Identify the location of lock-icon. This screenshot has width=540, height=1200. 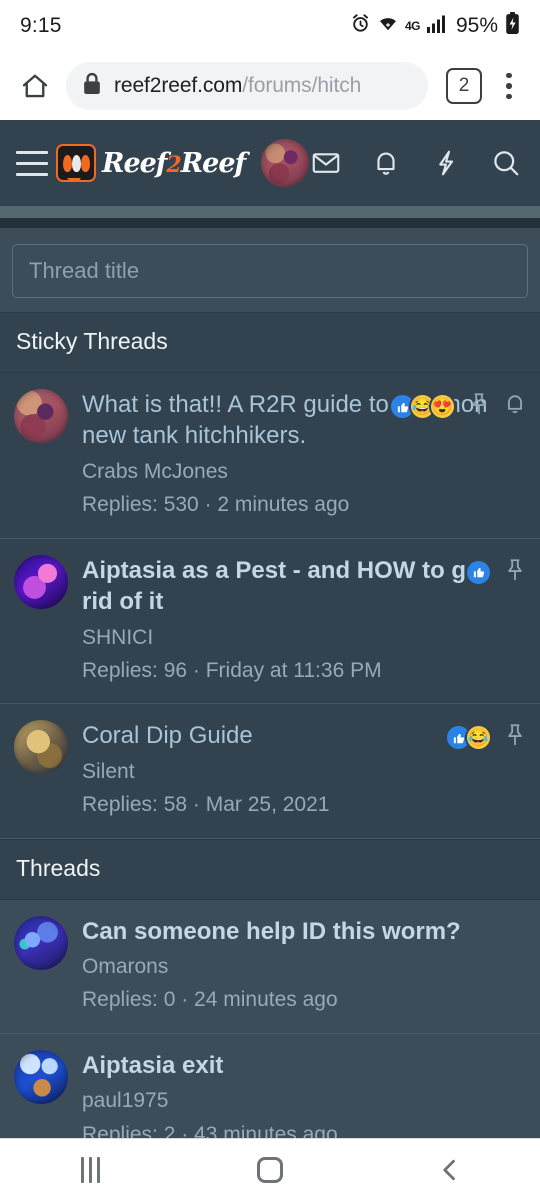
(92, 86).